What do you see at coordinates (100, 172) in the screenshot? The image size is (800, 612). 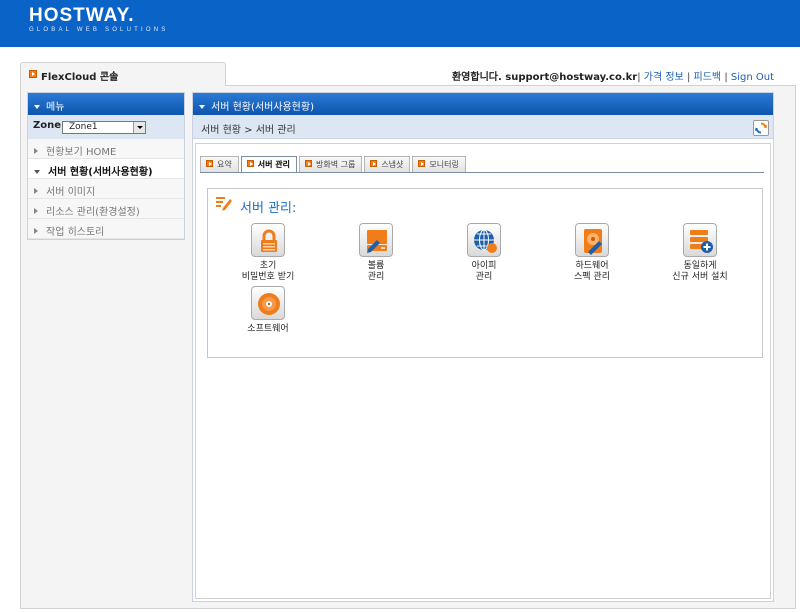 I see `sidebar-item-label: 서버 현황(서버사용현황)` at bounding box center [100, 172].